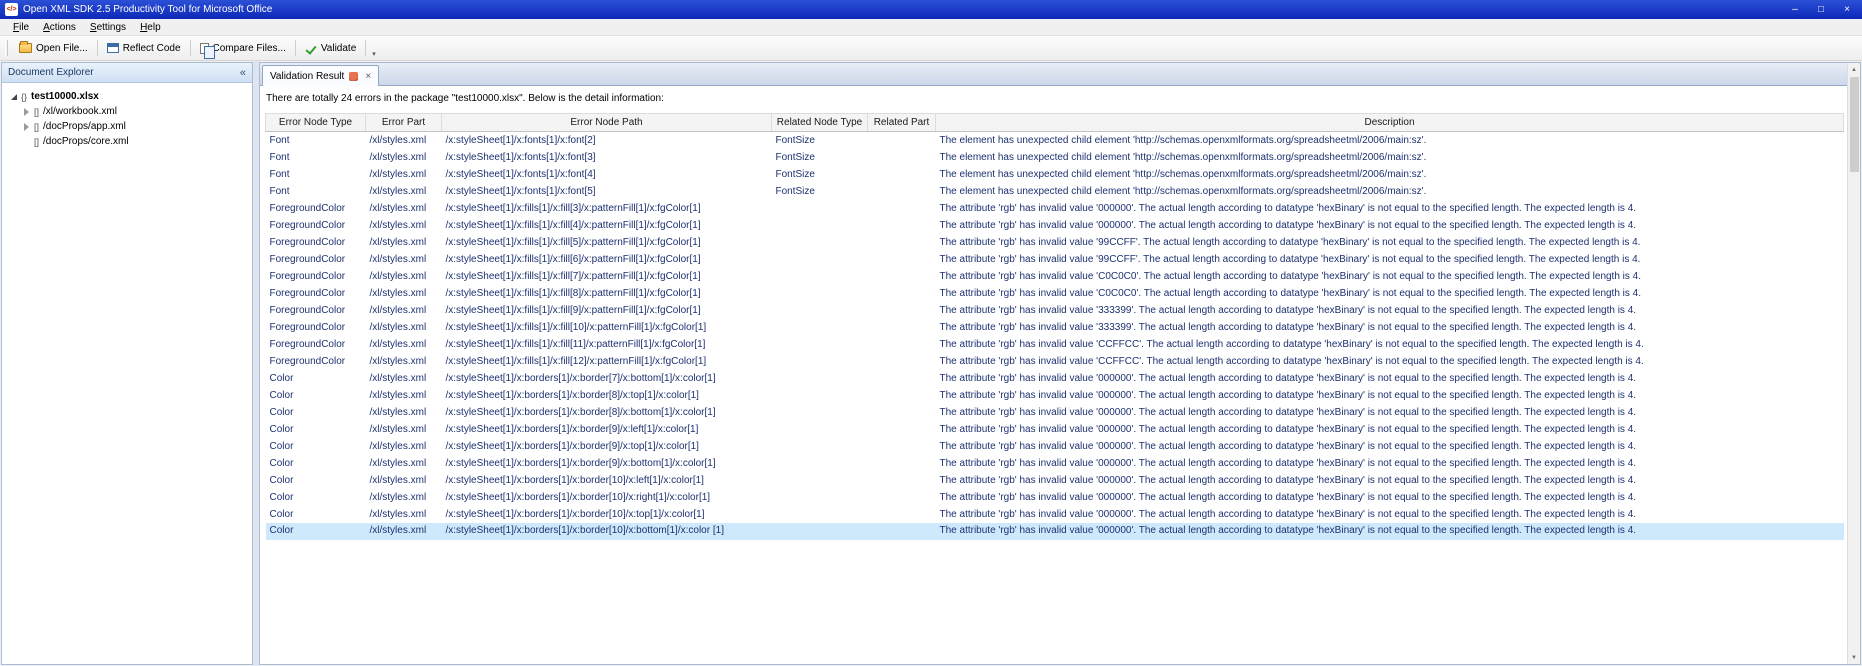  Describe the element at coordinates (330, 48) in the screenshot. I see `validate-button: Validate` at that location.